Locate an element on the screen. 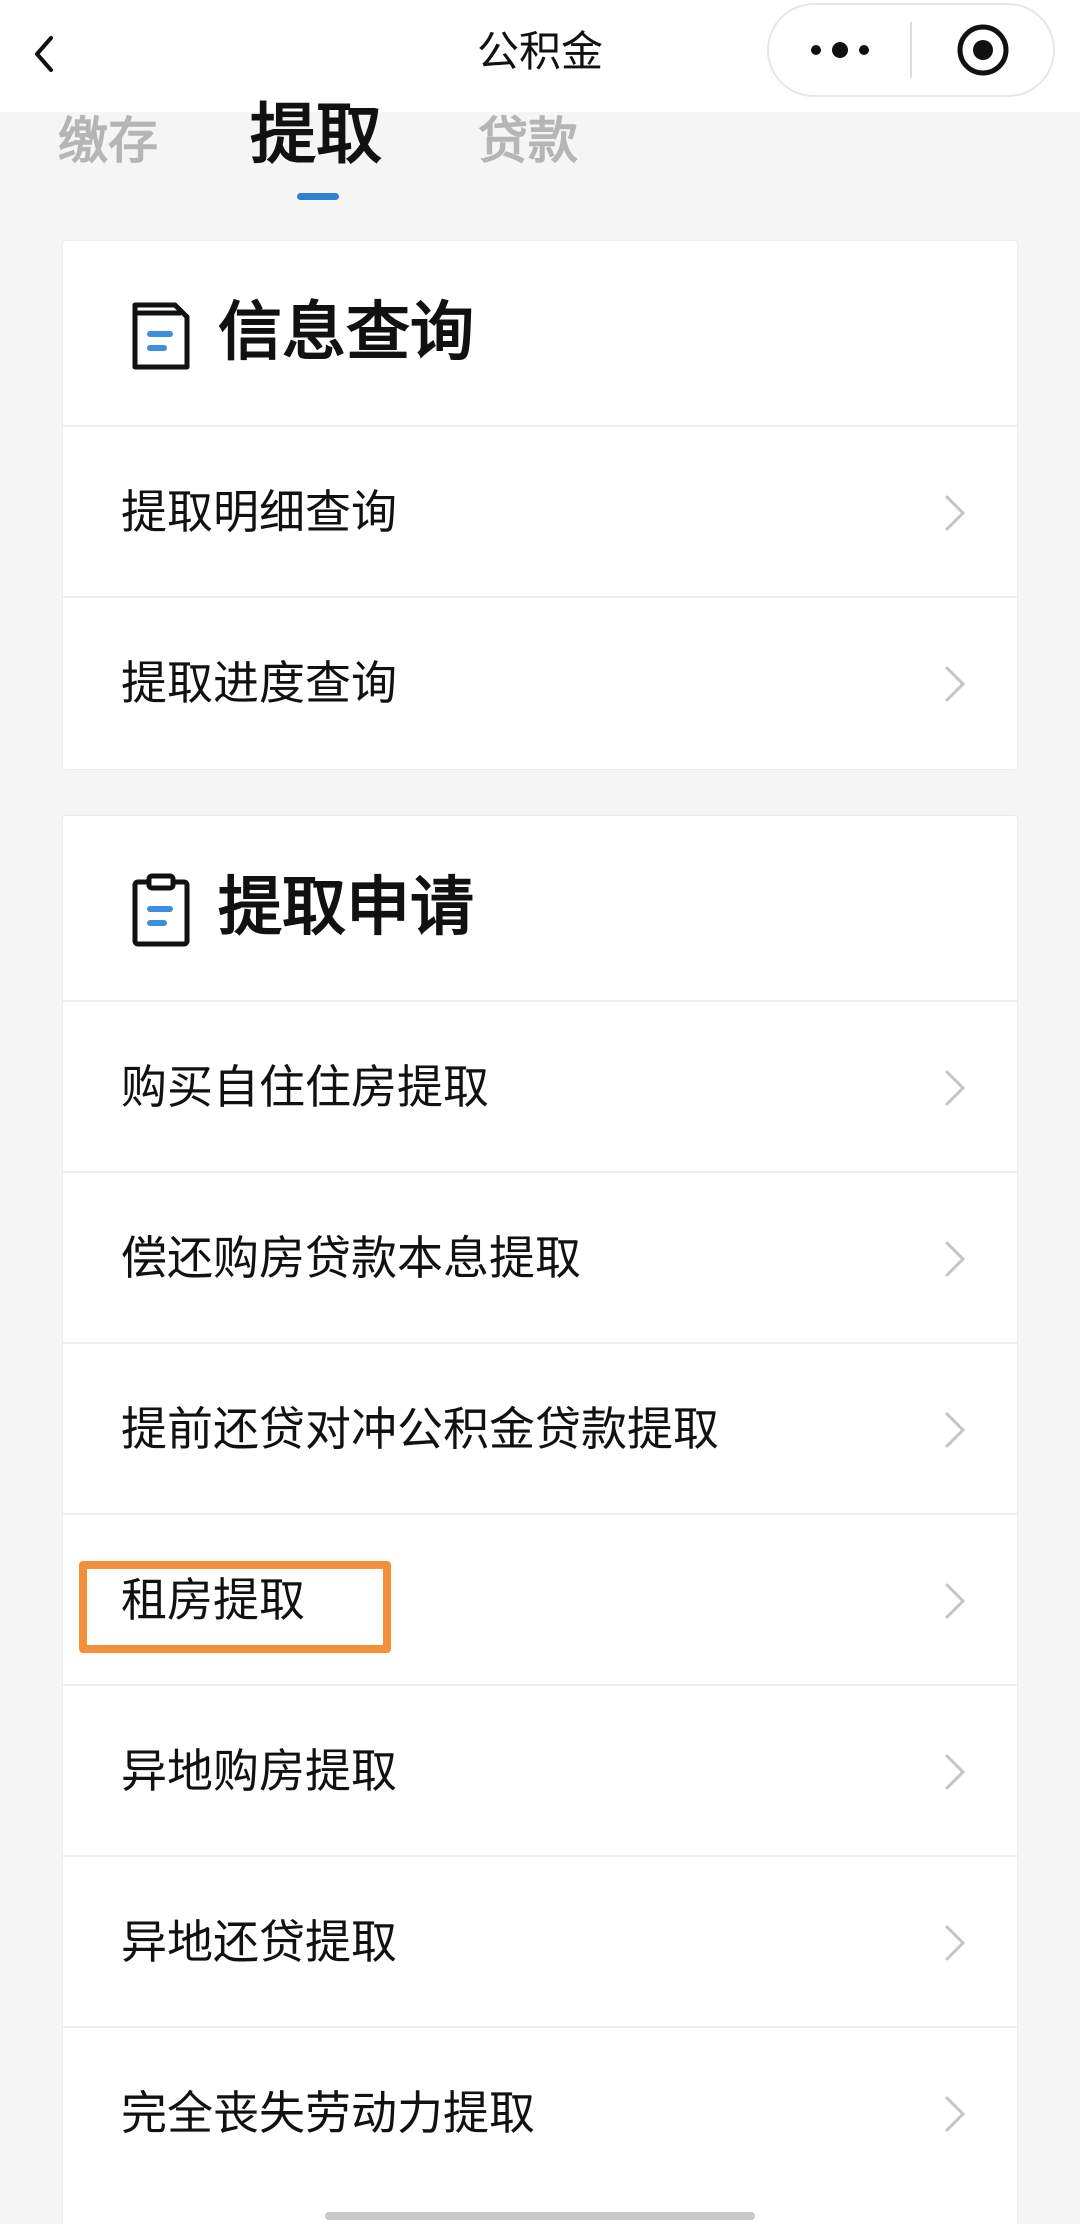 This screenshot has width=1080, height=2224. list-item: 提前还贷对冲公积金贷款提取 is located at coordinates (540, 1429).